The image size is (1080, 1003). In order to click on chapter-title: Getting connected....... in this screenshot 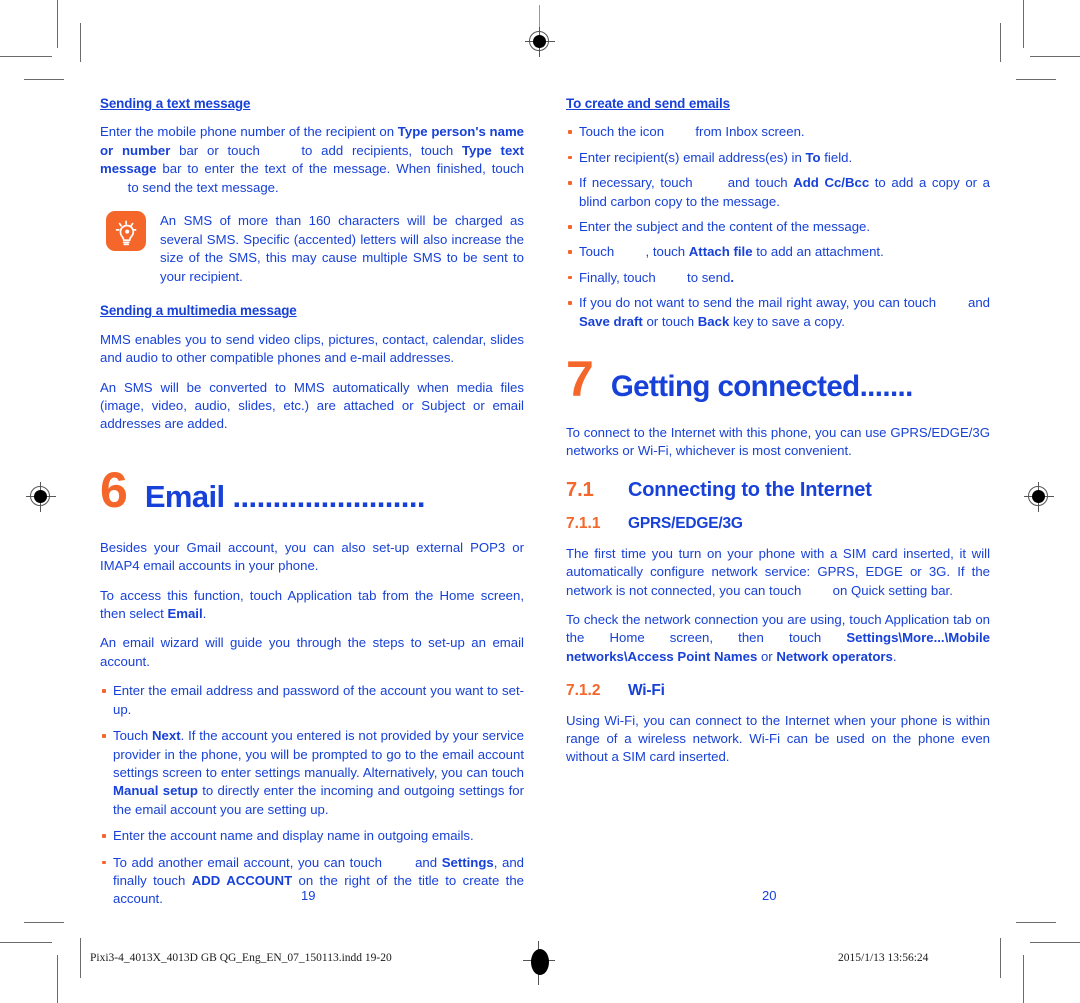, I will do `click(762, 387)`.